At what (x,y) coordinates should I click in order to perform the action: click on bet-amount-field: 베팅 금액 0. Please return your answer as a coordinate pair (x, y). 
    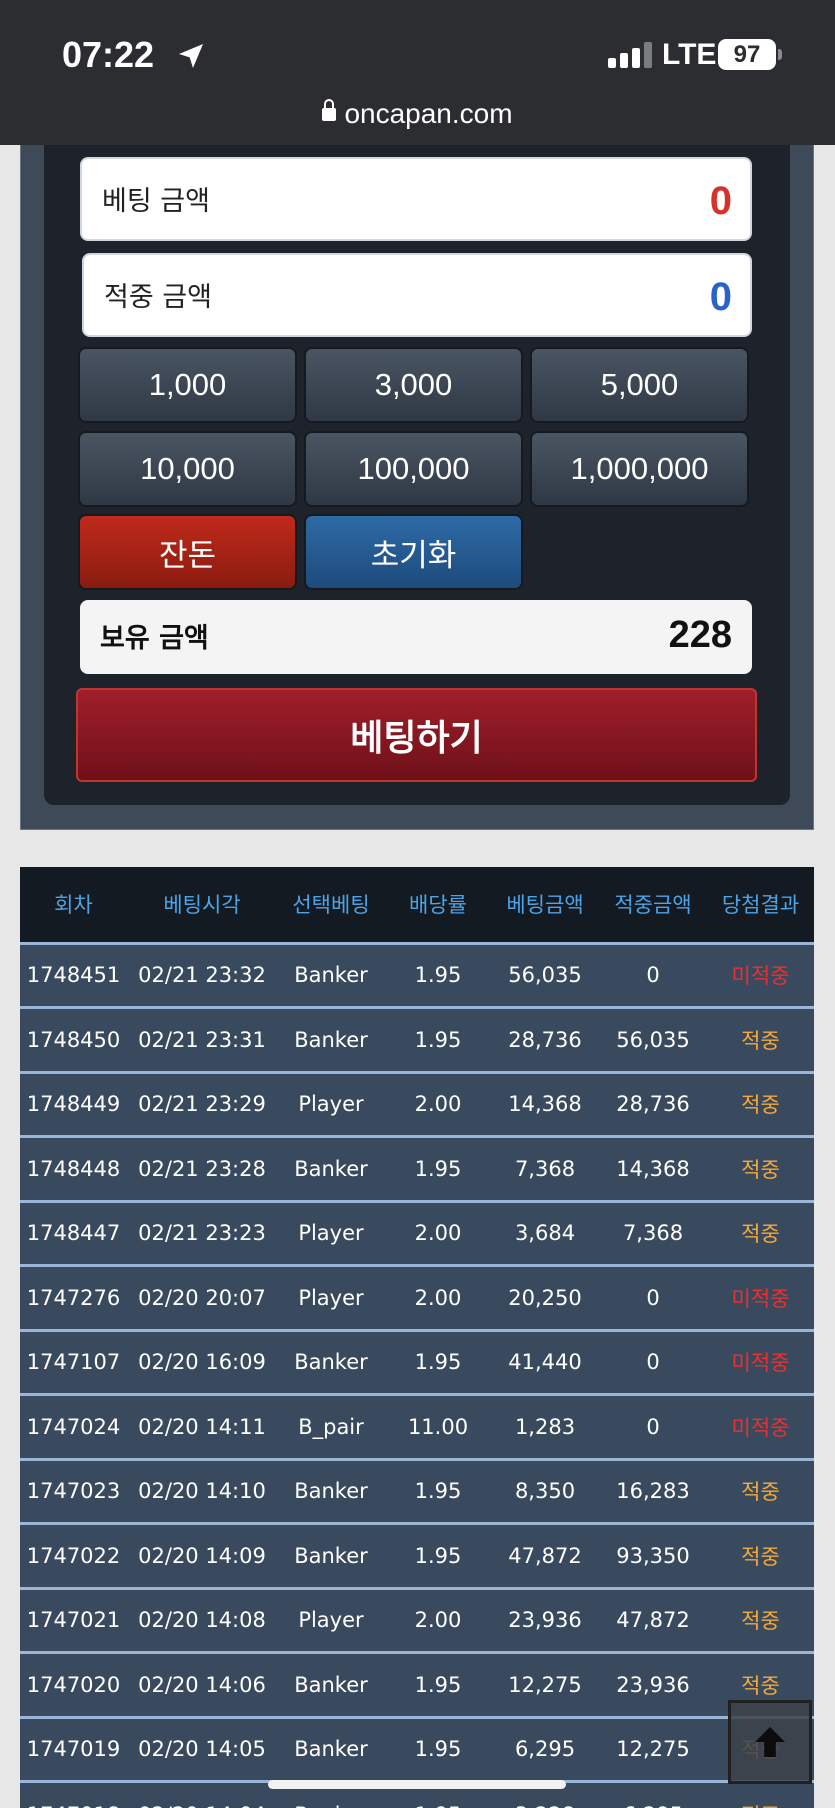
    Looking at the image, I should click on (416, 199).